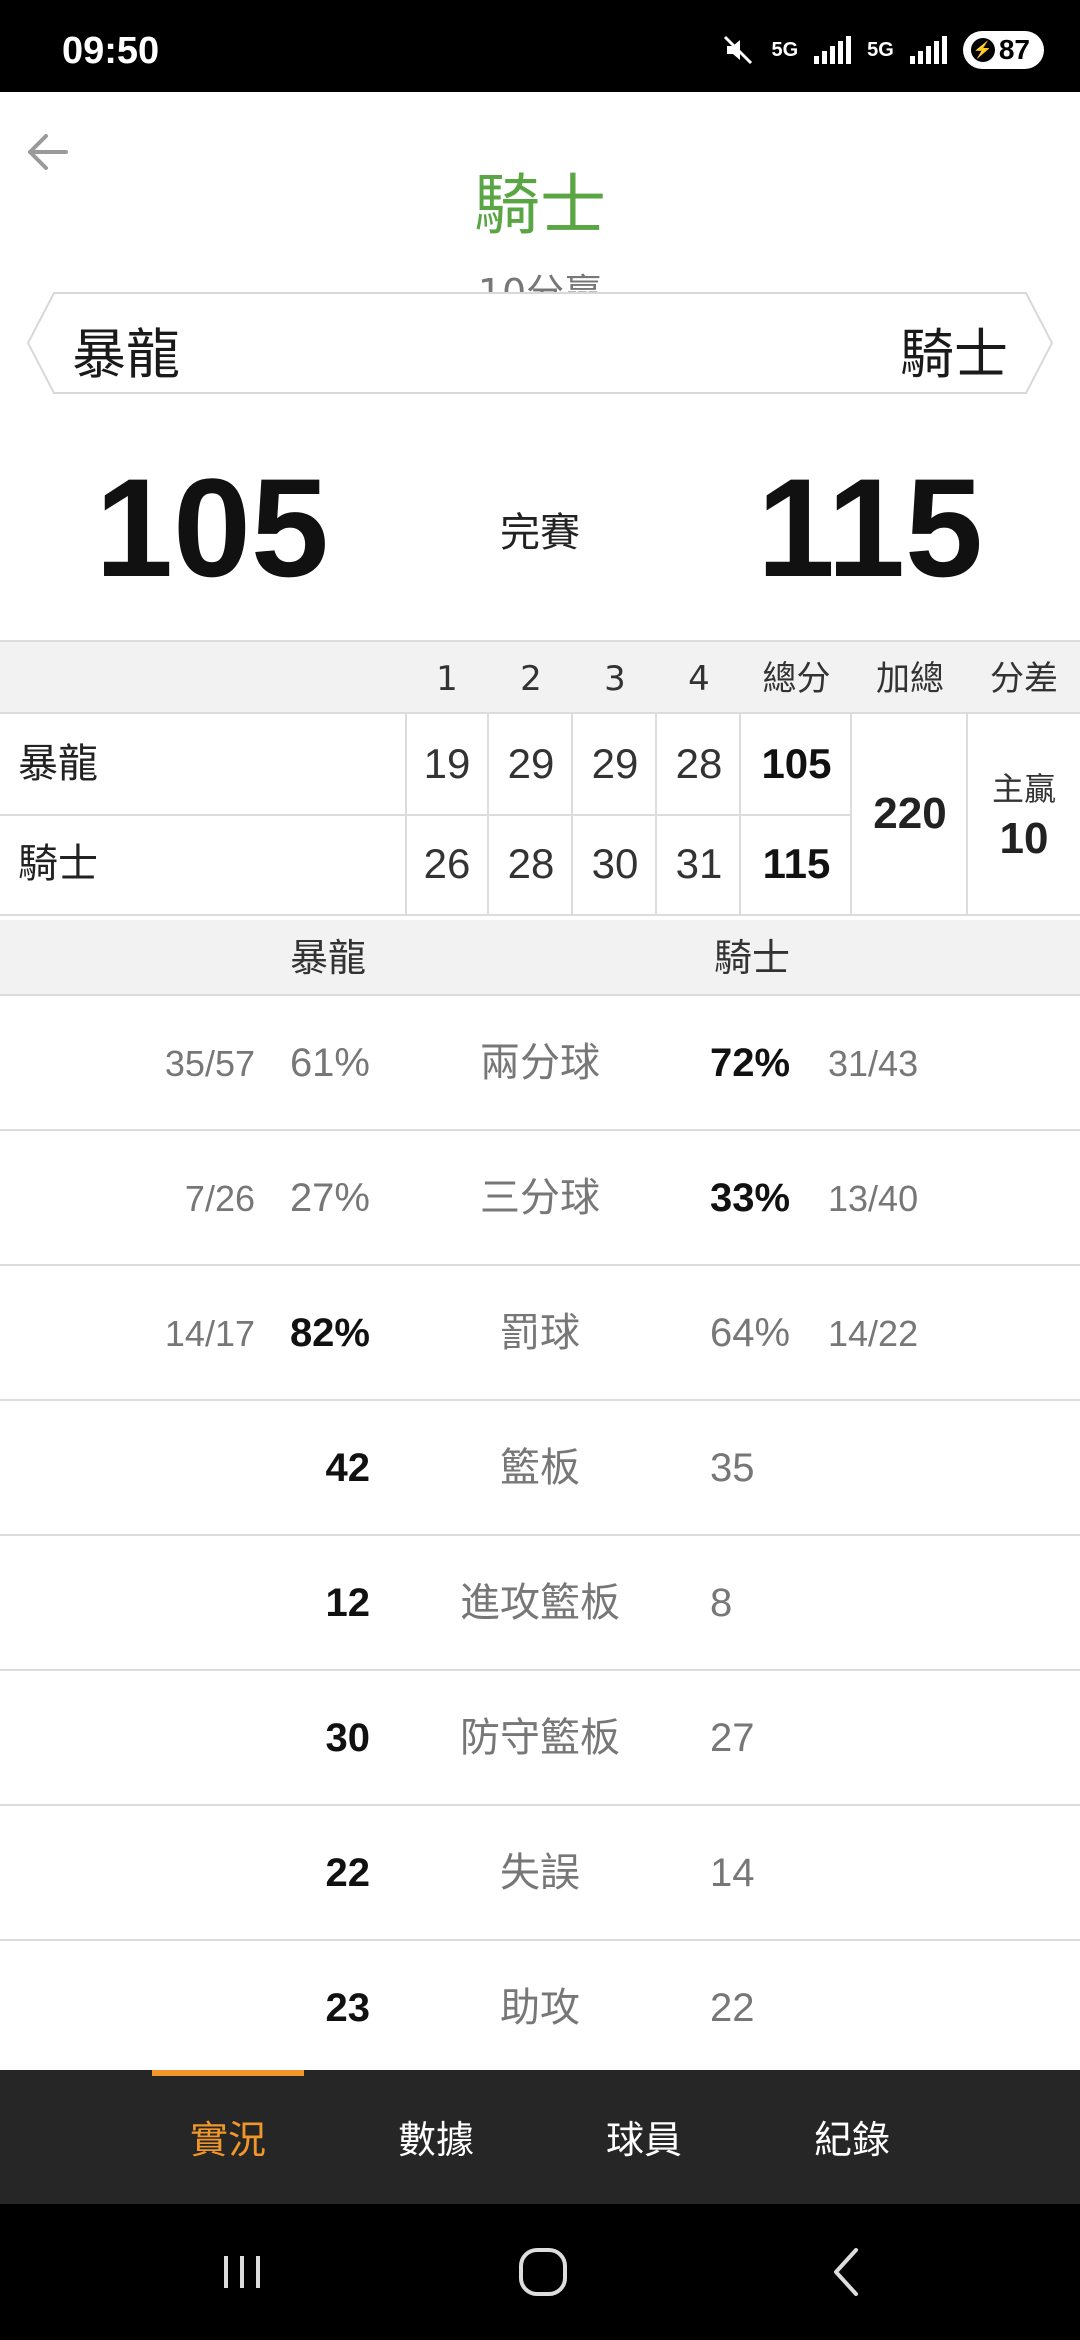  Describe the element at coordinates (870, 527) in the screenshot. I see `home-score: 115` at that location.